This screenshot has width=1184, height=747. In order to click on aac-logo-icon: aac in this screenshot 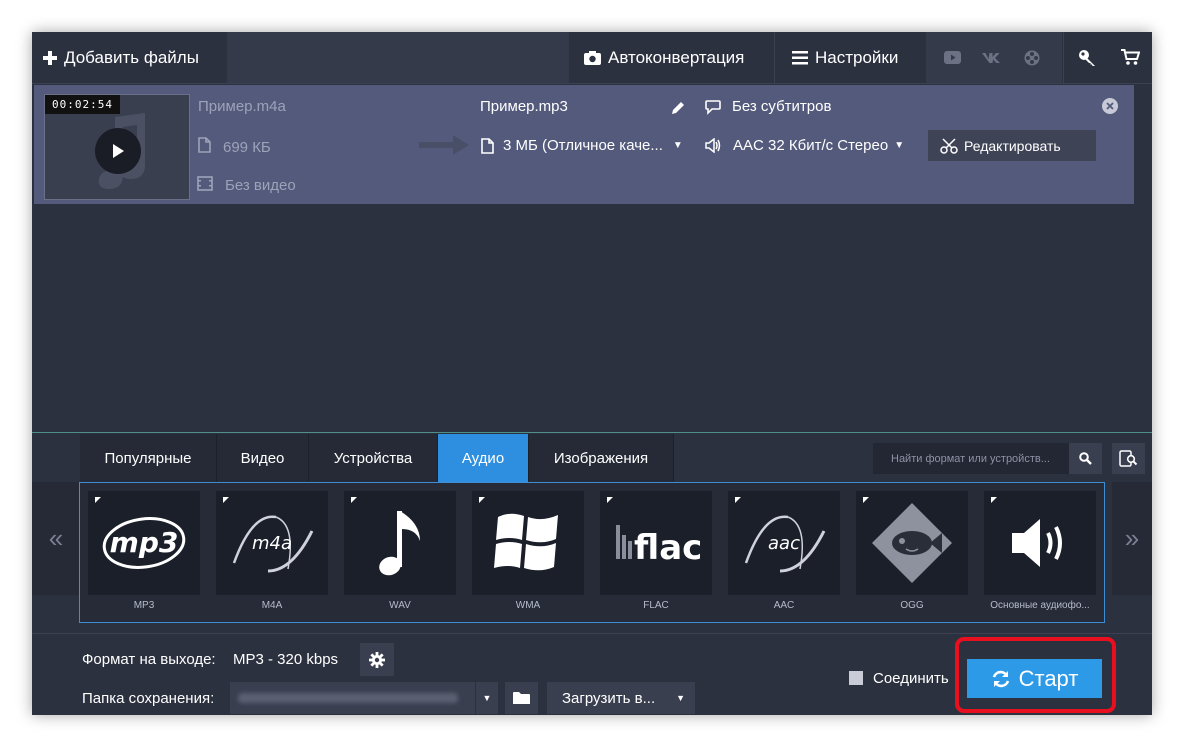, I will do `click(785, 544)`.